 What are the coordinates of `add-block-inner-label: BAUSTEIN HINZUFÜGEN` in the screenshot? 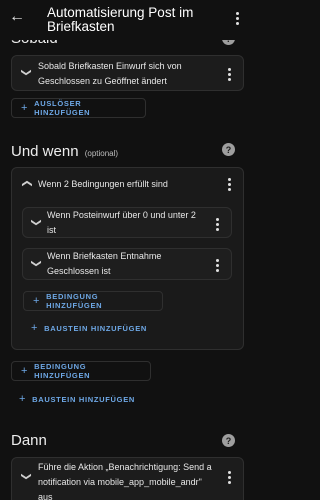 It's located at (96, 328).